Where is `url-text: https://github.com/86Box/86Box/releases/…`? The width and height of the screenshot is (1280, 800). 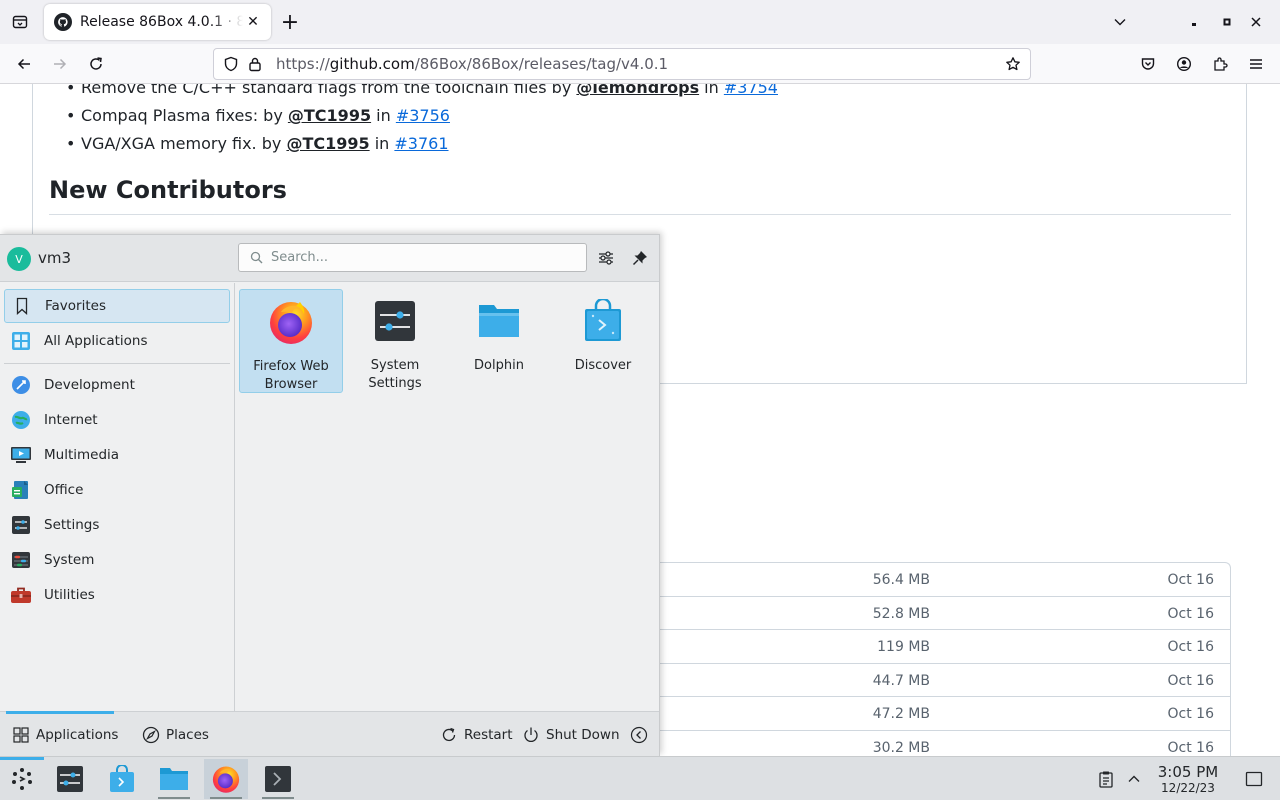 url-text: https://github.com/86Box/86Box/releases/… is located at coordinates (639, 64).